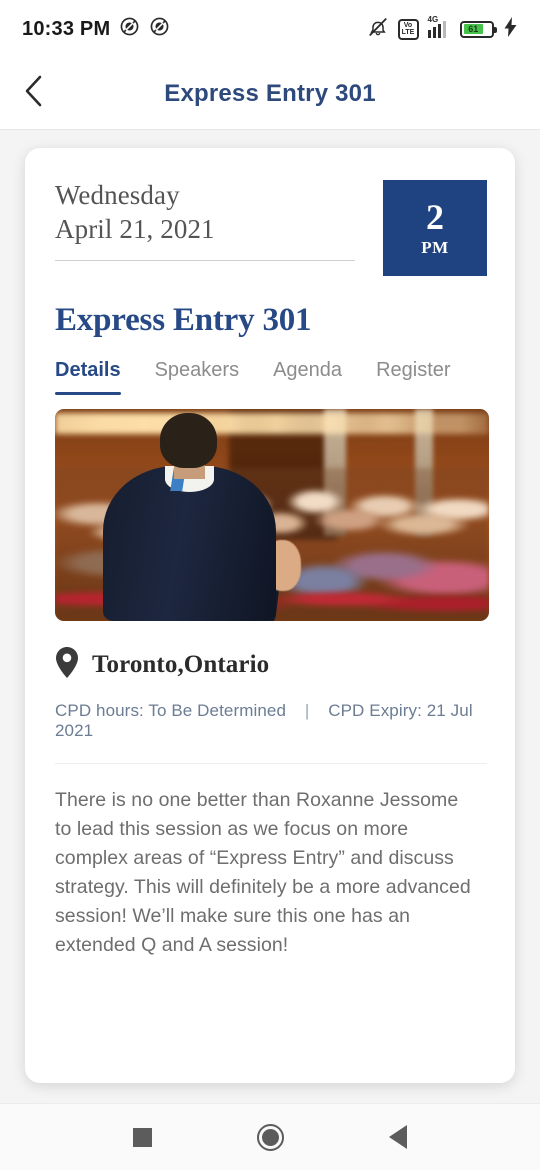 Image resolution: width=540 pixels, height=1170 pixels. I want to click on home-button-icon, so click(270, 1137).